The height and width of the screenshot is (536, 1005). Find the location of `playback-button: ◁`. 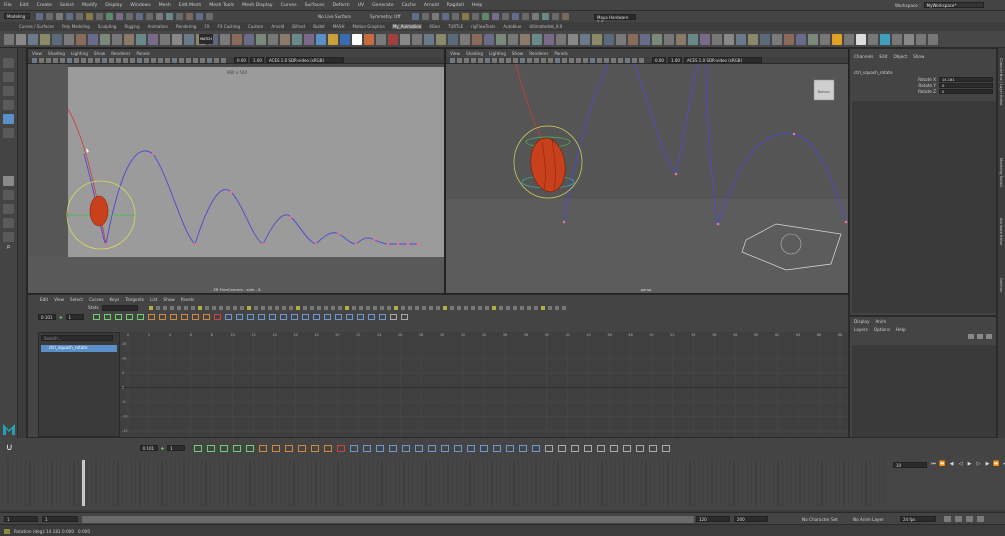

playback-button: ◁ is located at coordinates (960, 464).